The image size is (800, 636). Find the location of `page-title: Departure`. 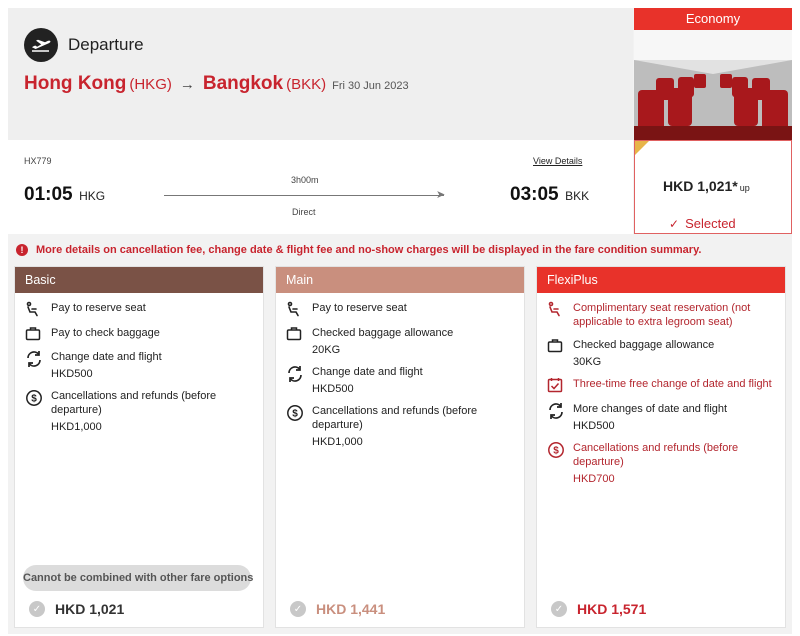

page-title: Departure is located at coordinates (106, 44).